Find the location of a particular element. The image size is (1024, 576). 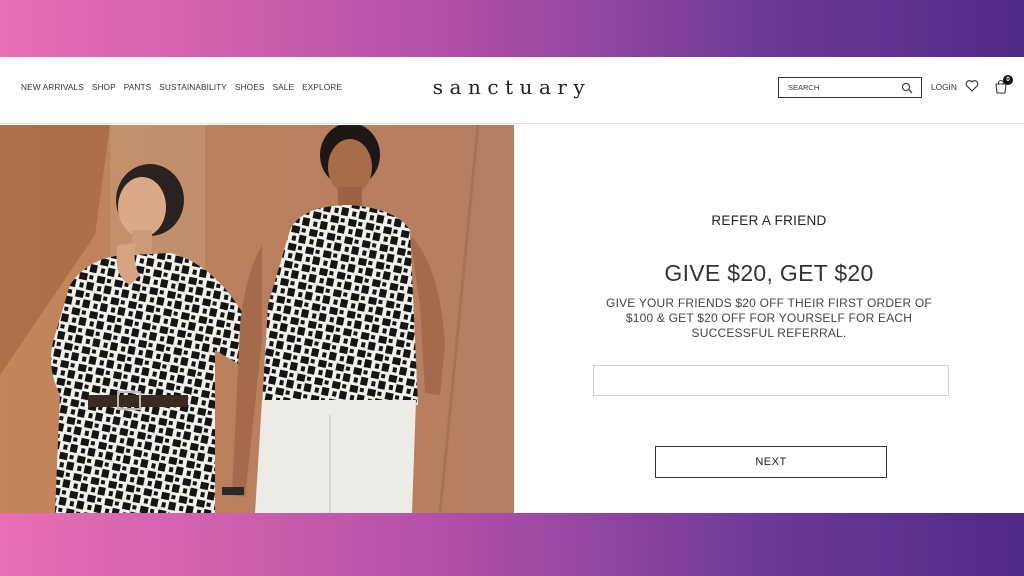

search-icon is located at coordinates (907, 88).